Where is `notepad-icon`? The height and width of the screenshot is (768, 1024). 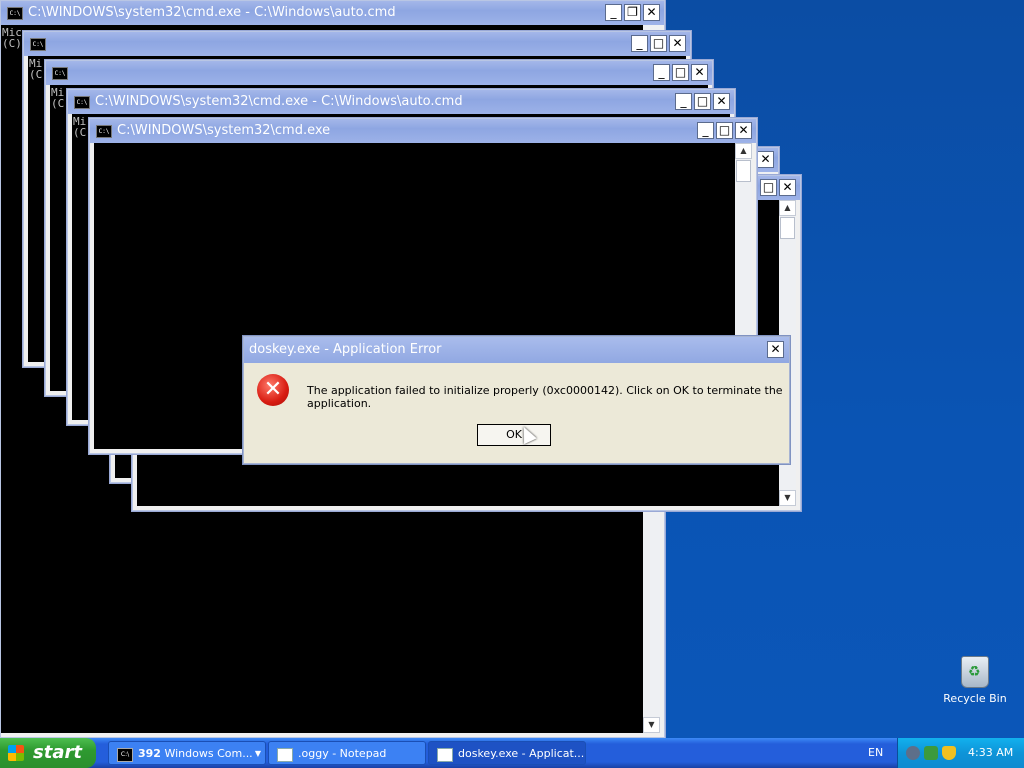
notepad-icon is located at coordinates (285, 755).